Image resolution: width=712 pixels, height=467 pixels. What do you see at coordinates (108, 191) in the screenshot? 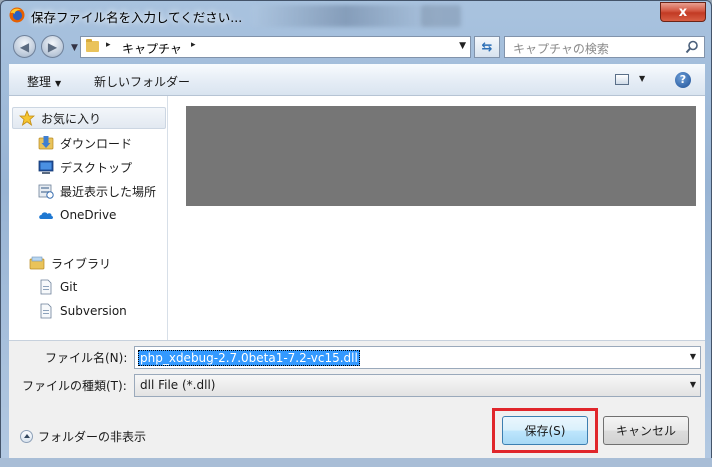
I see `sidebar-item-label: 最近表示した場所` at bounding box center [108, 191].